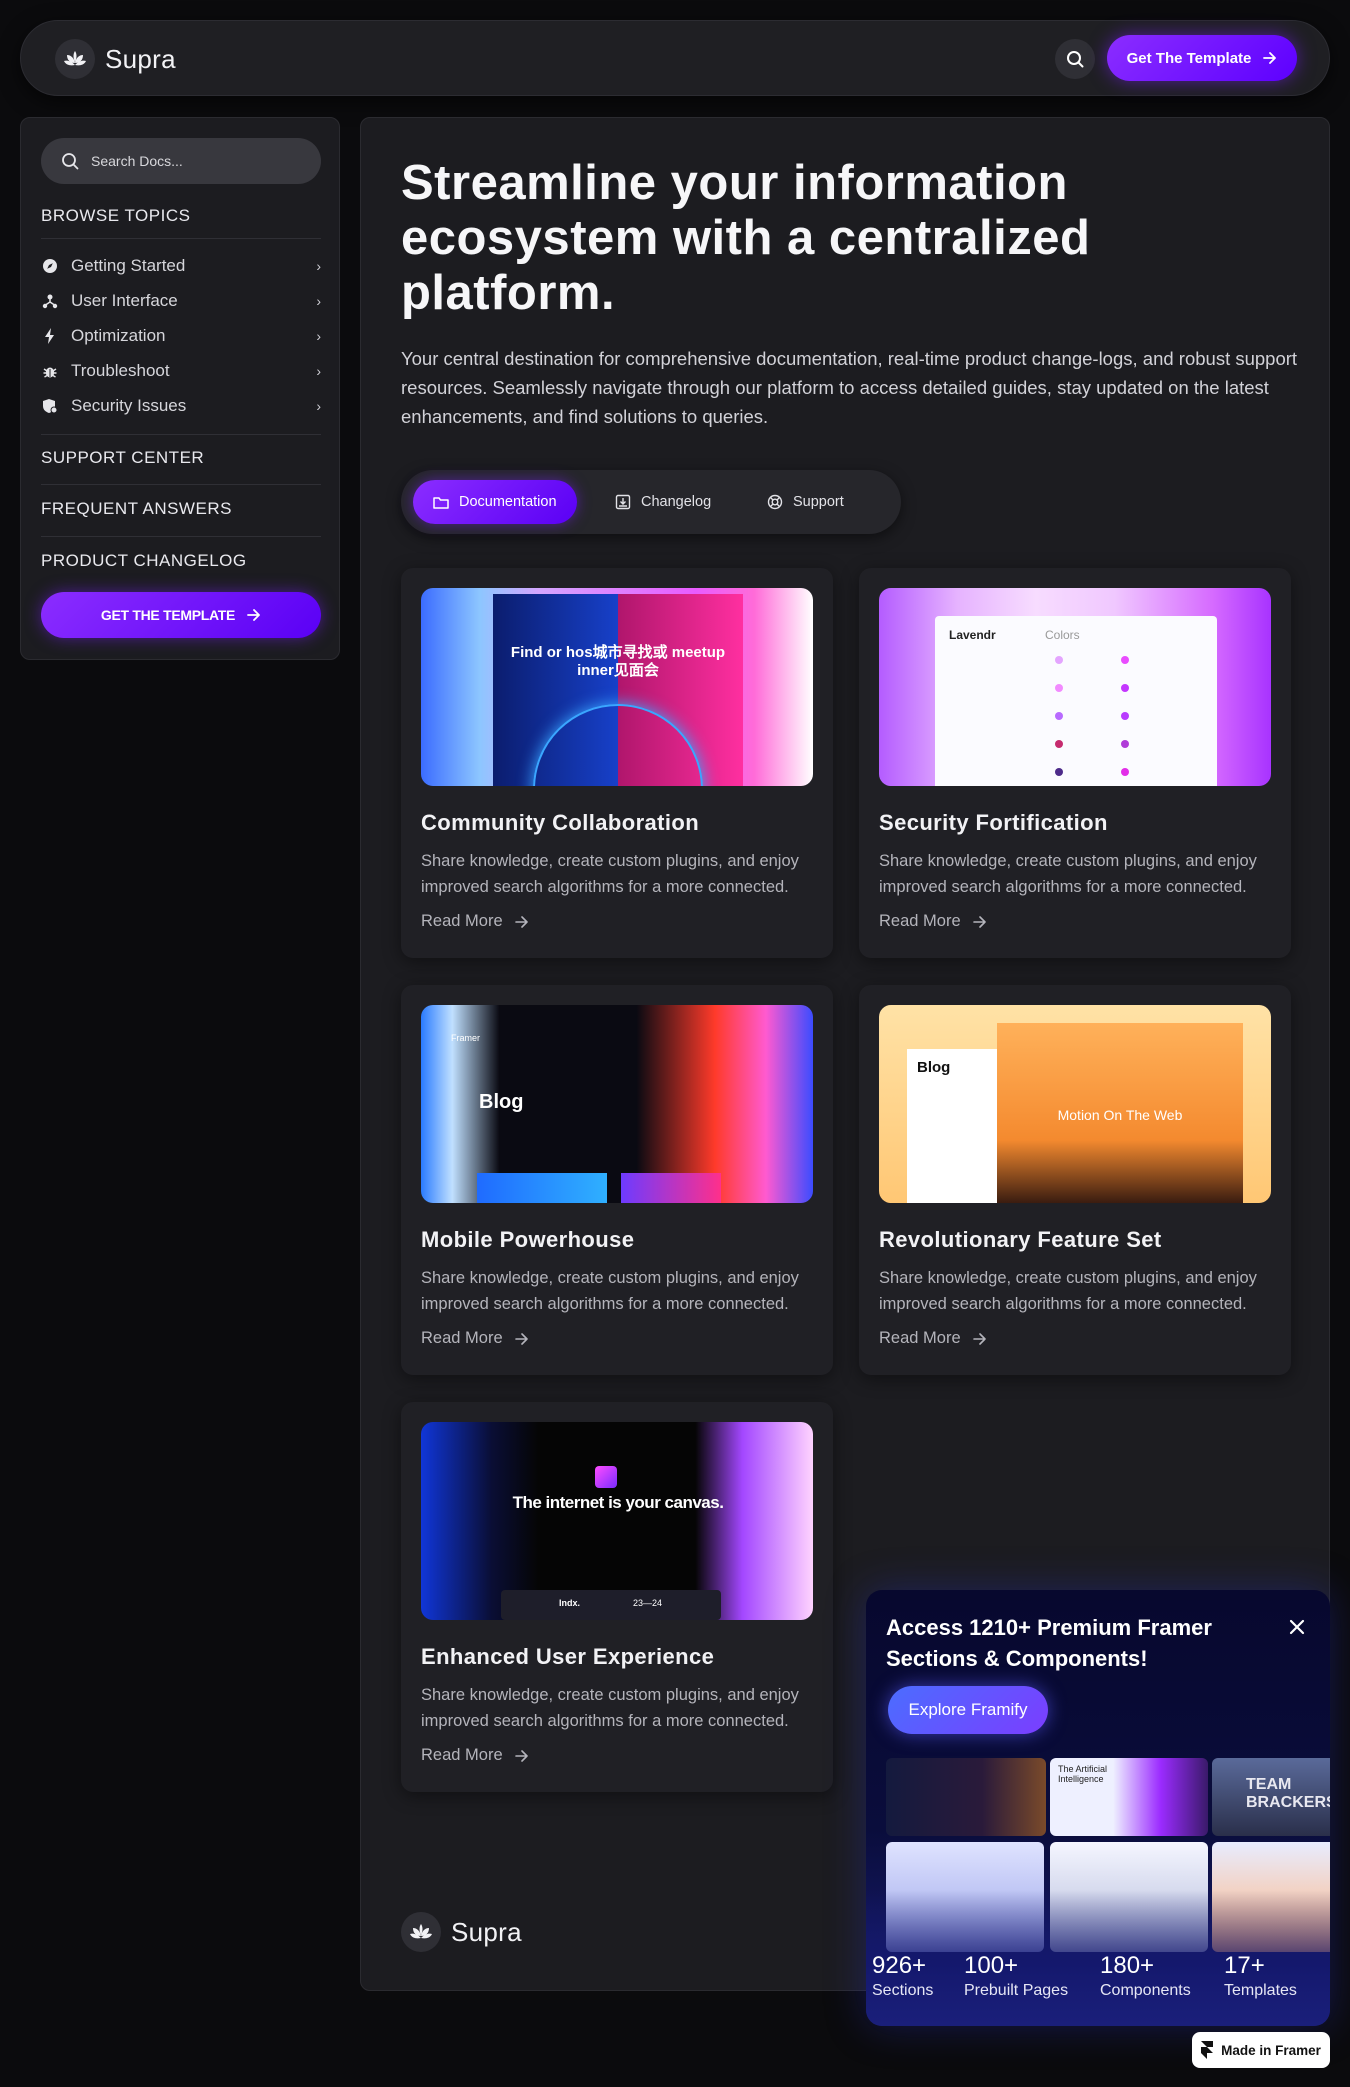  What do you see at coordinates (465, 1038) in the screenshot?
I see `card-image-subtext: Framer` at bounding box center [465, 1038].